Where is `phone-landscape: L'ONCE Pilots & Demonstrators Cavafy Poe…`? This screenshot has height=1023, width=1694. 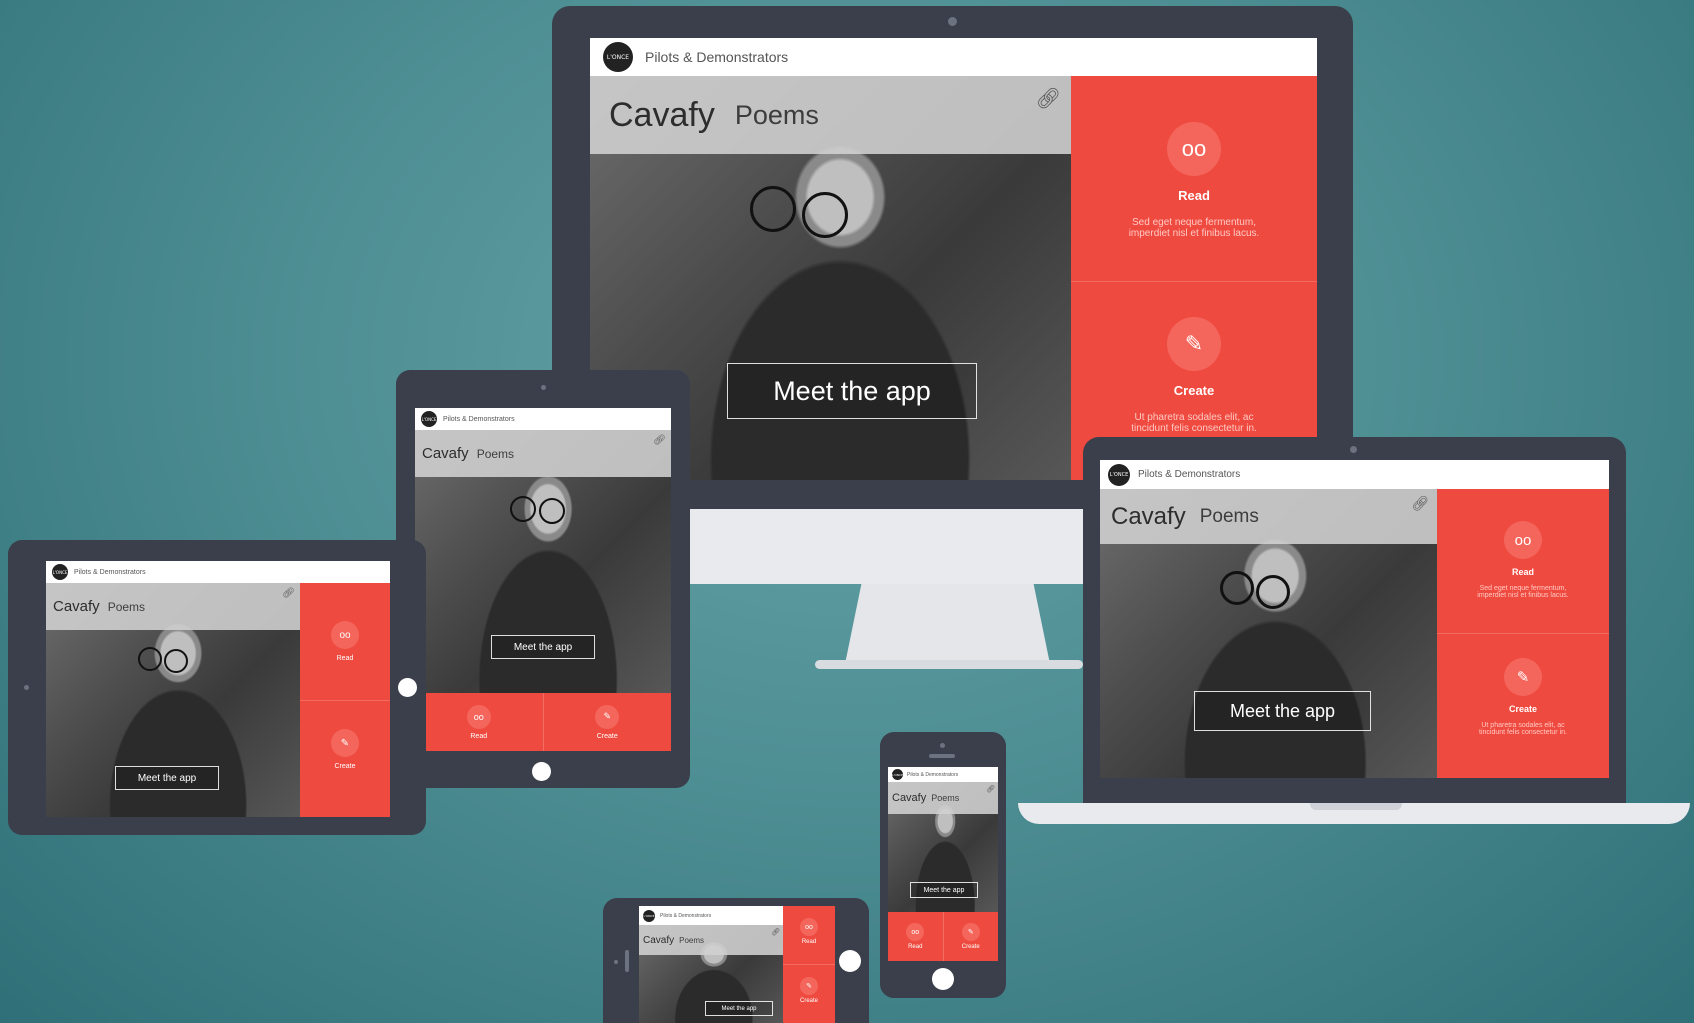 phone-landscape: L'ONCE Pilots & Demonstrators Cavafy Poe… is located at coordinates (736, 960).